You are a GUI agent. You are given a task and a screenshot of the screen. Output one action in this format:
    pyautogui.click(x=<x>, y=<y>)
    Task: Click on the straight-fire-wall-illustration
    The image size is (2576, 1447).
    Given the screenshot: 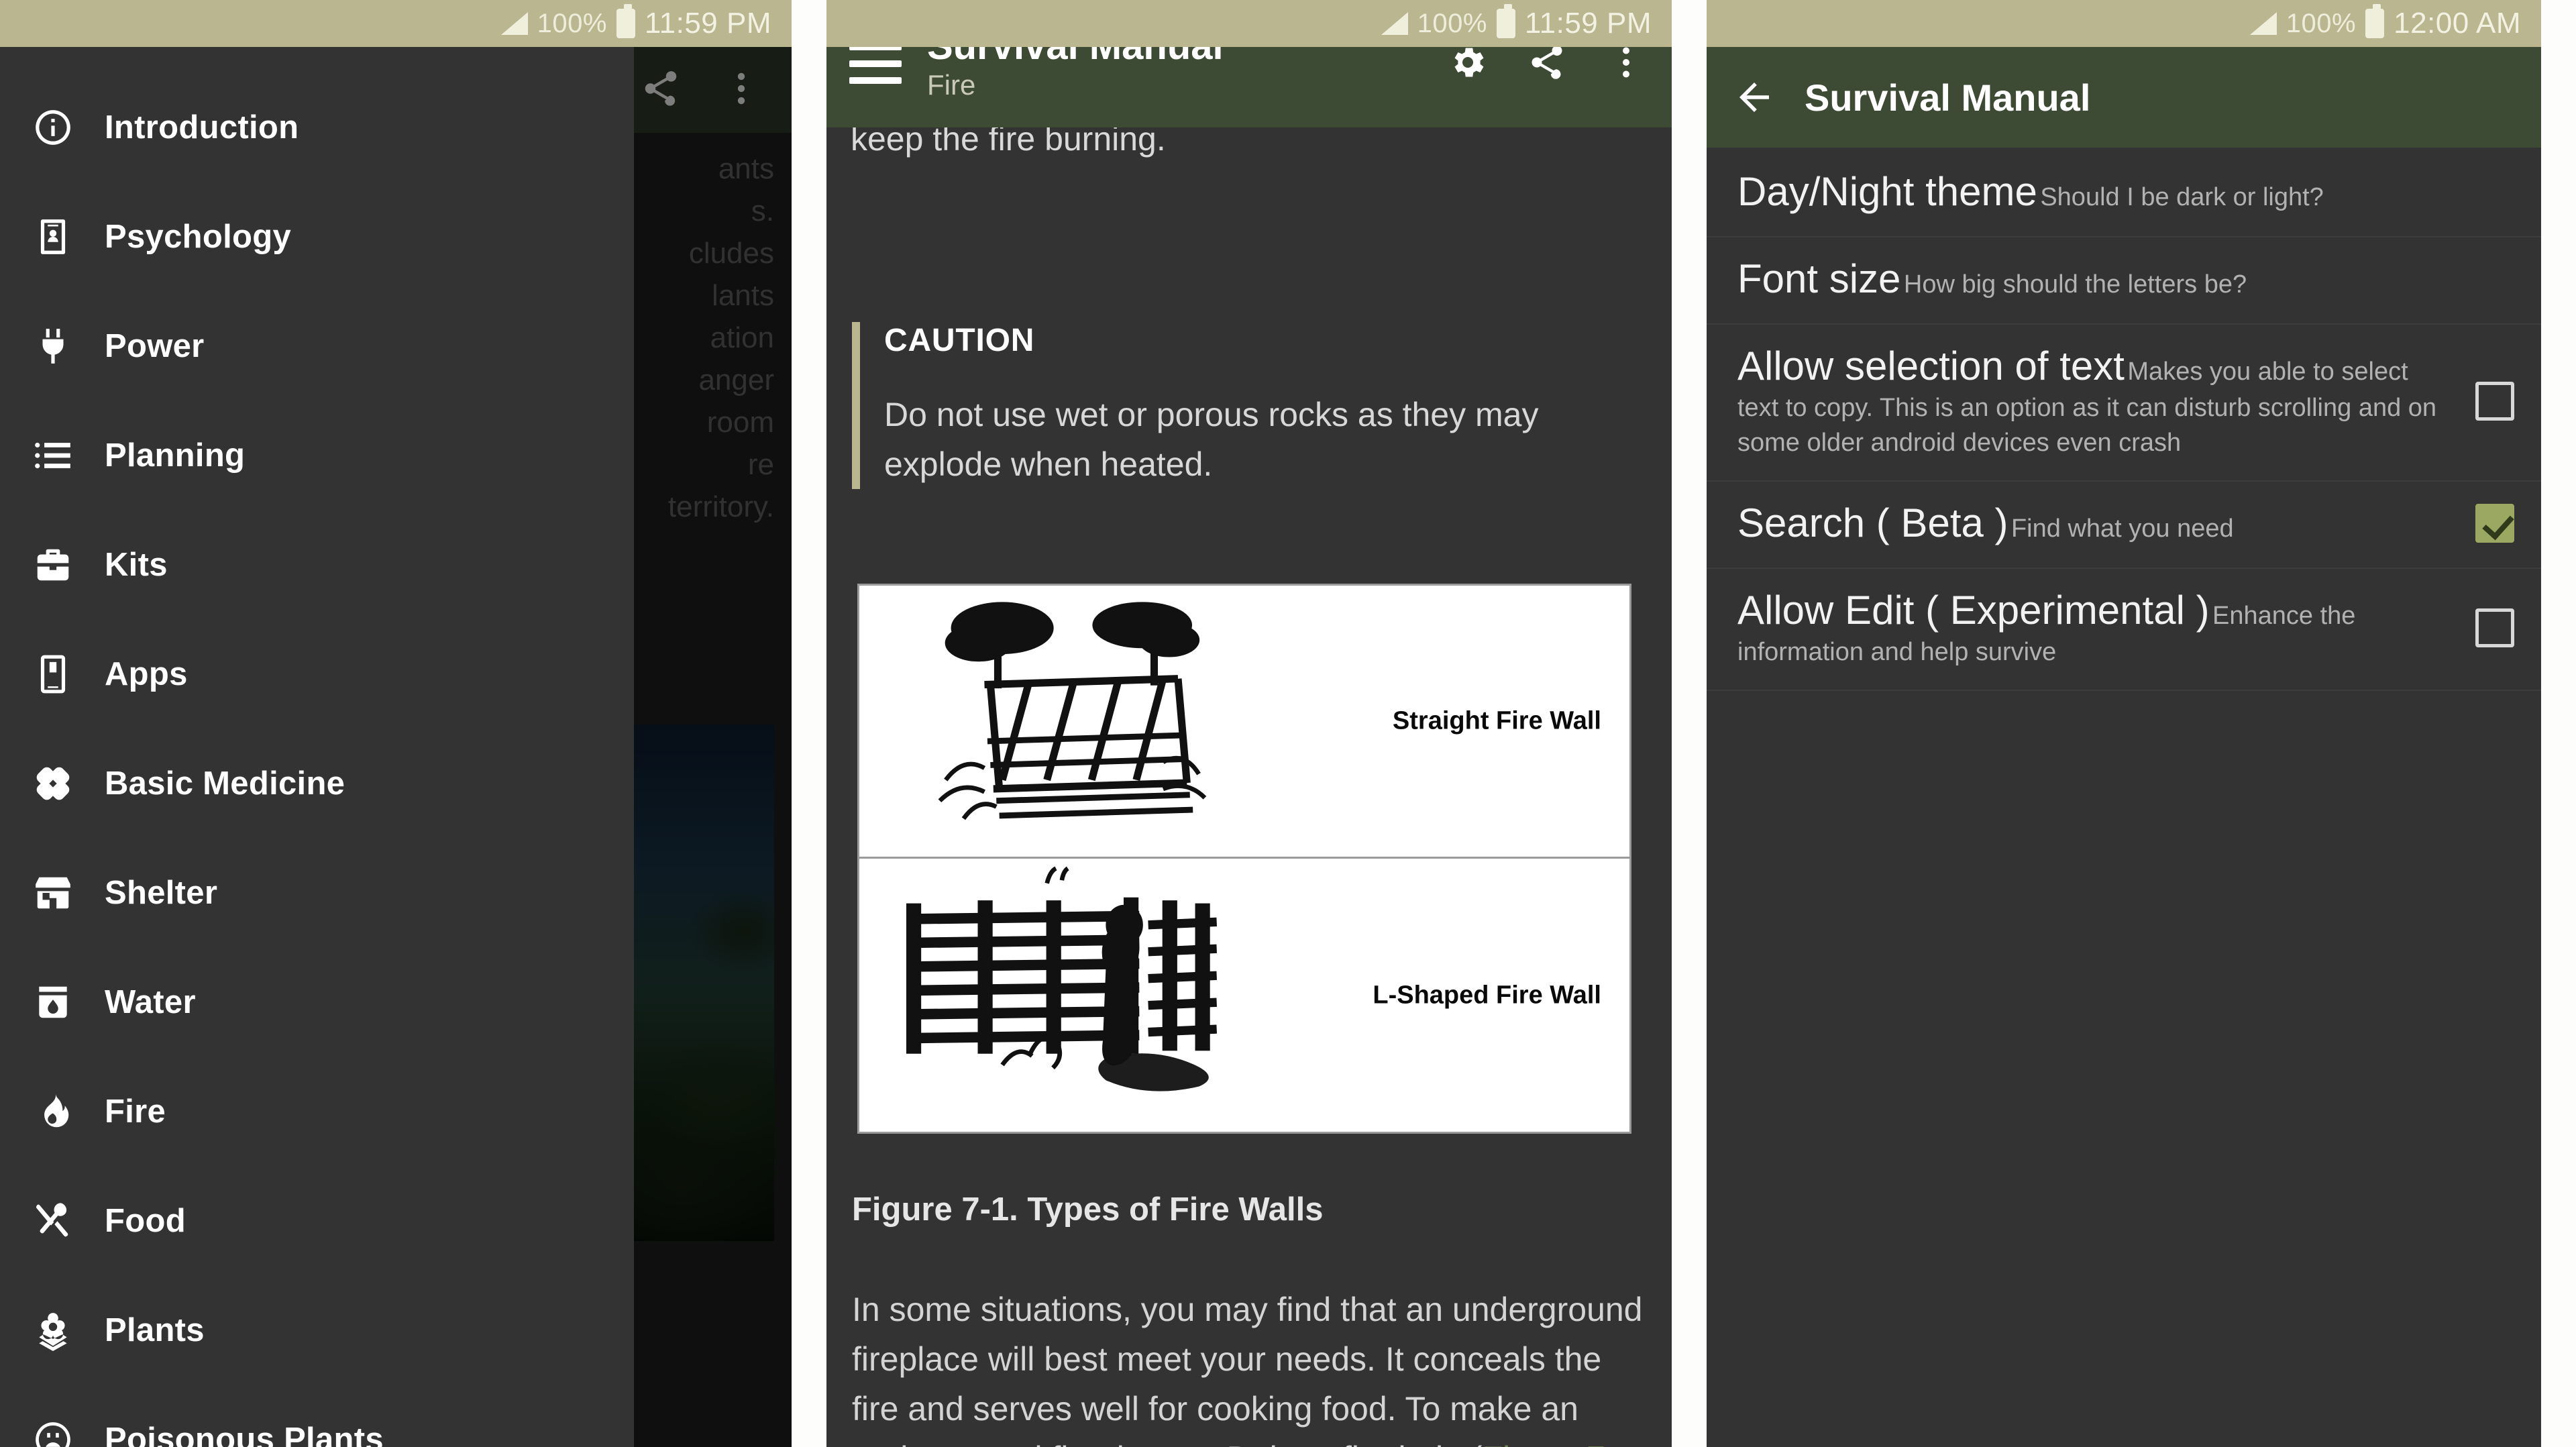 What is the action you would take?
    pyautogui.click(x=1072, y=711)
    